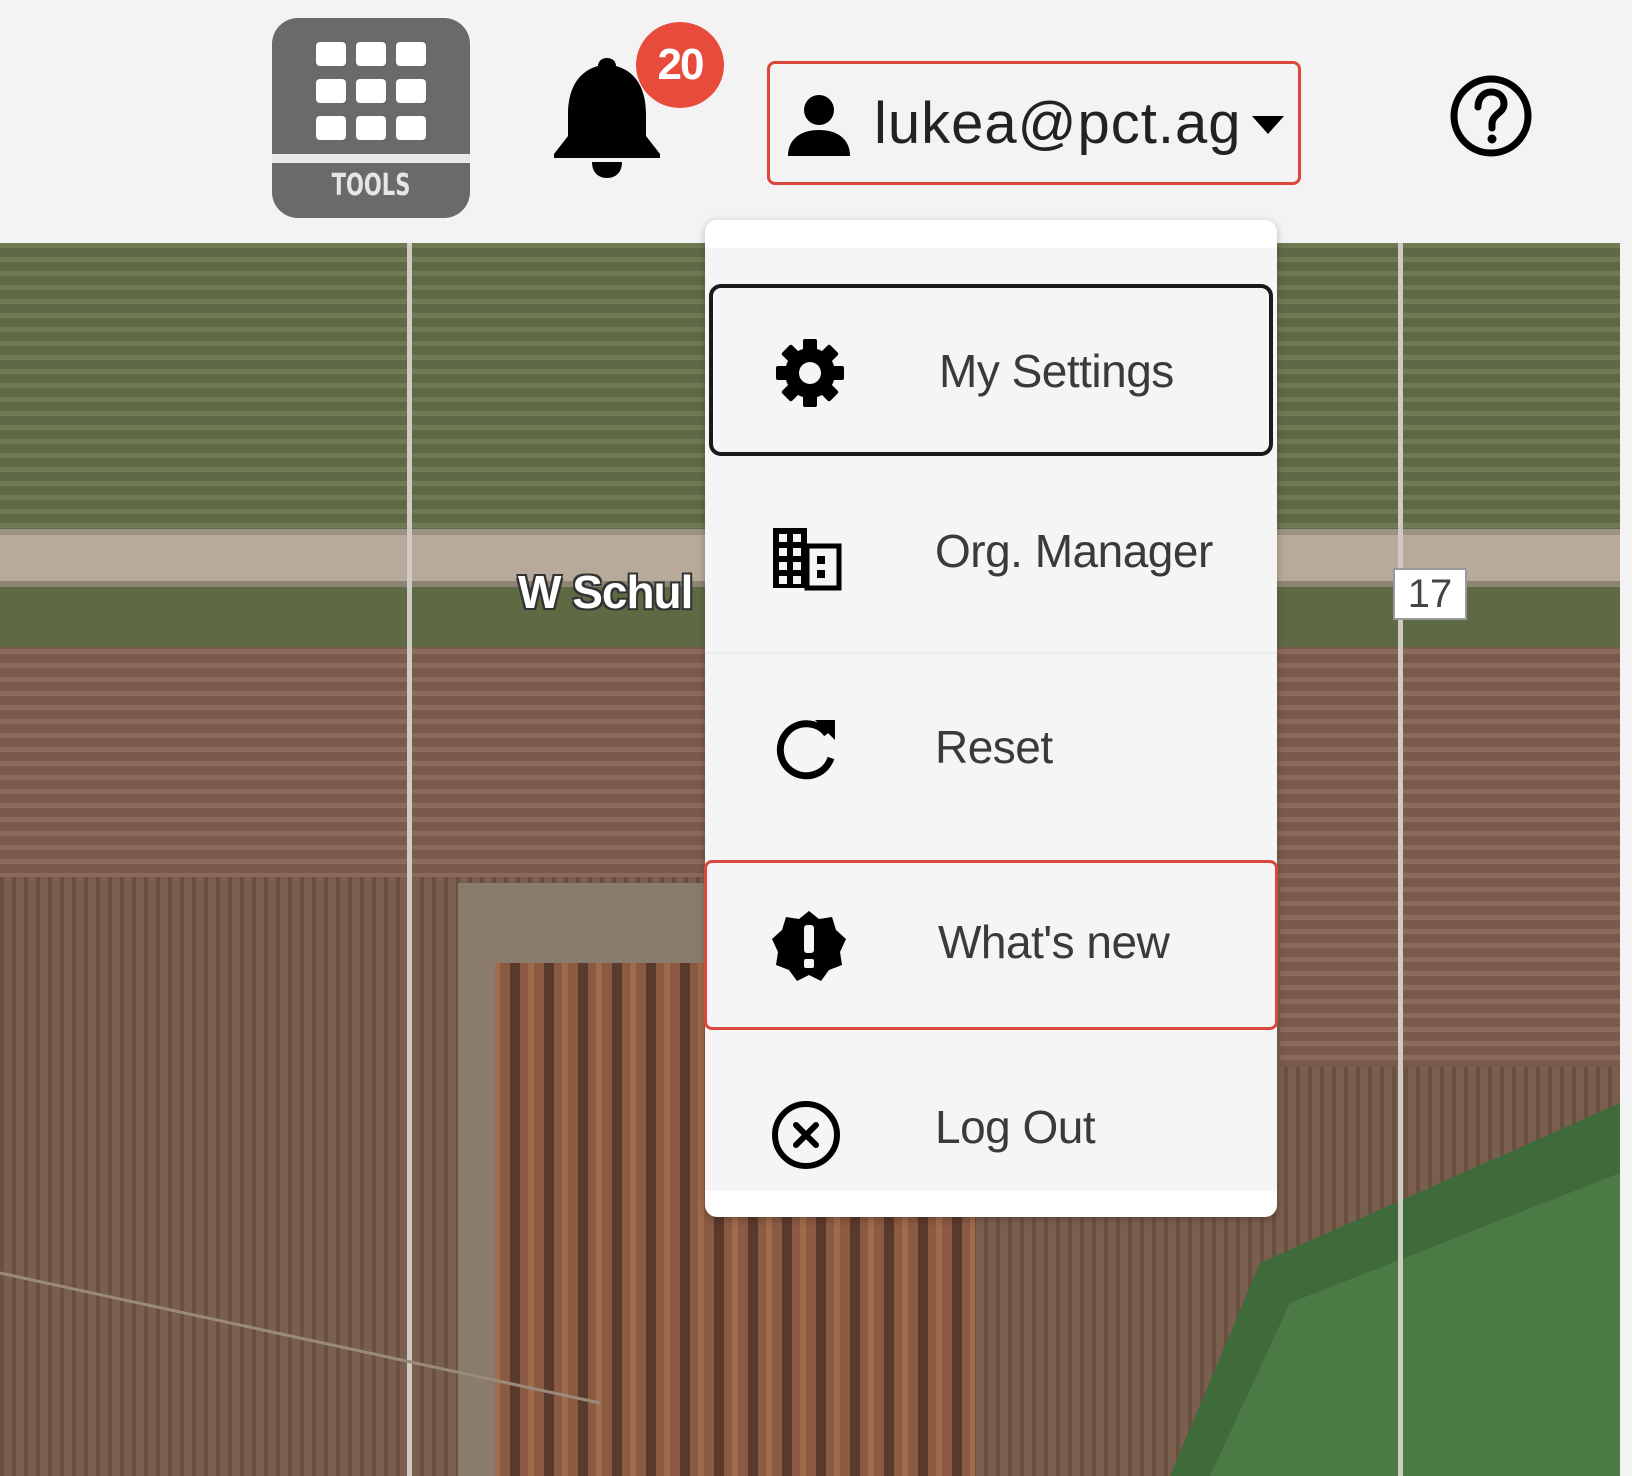 This screenshot has width=1632, height=1476. What do you see at coordinates (819, 125) in the screenshot?
I see `user-icon` at bounding box center [819, 125].